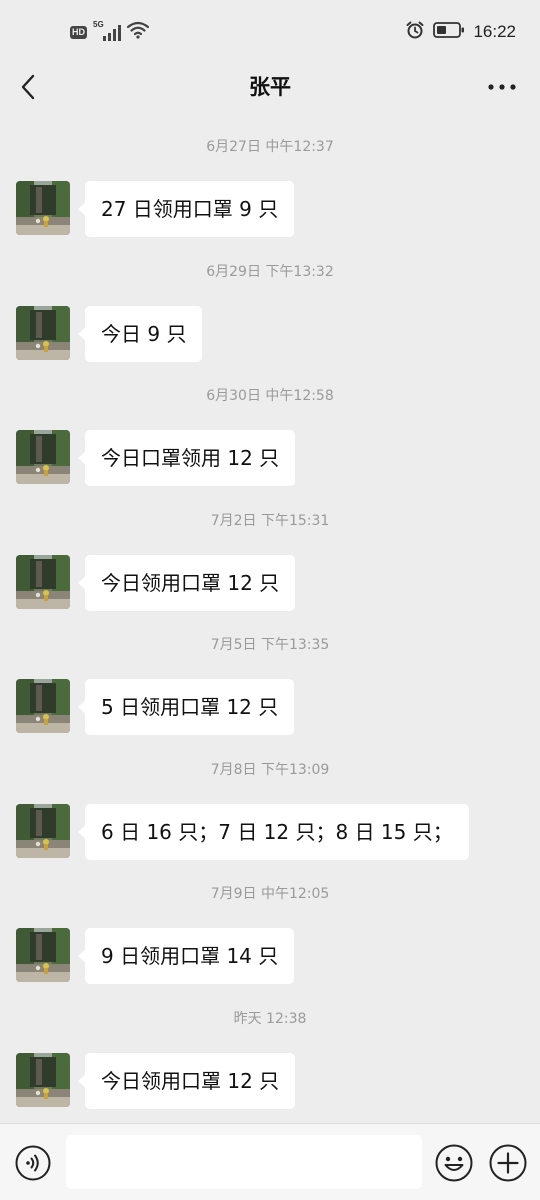 The height and width of the screenshot is (1200, 540). What do you see at coordinates (78, 32) in the screenshot?
I see `hd-badge: HD` at bounding box center [78, 32].